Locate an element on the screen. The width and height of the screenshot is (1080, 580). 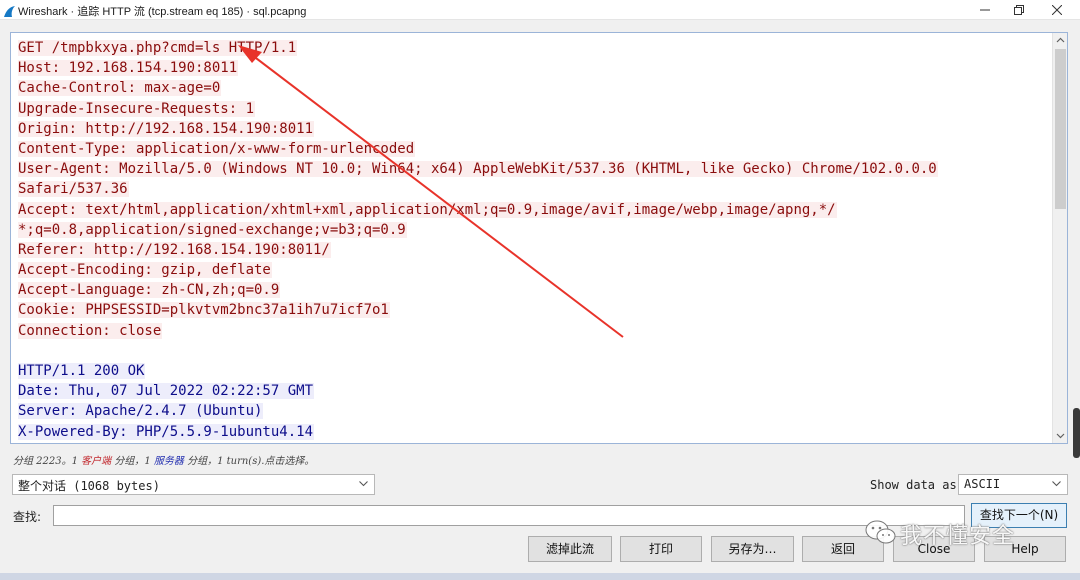
scroll-up-icon is located at coordinates (1060, 40).